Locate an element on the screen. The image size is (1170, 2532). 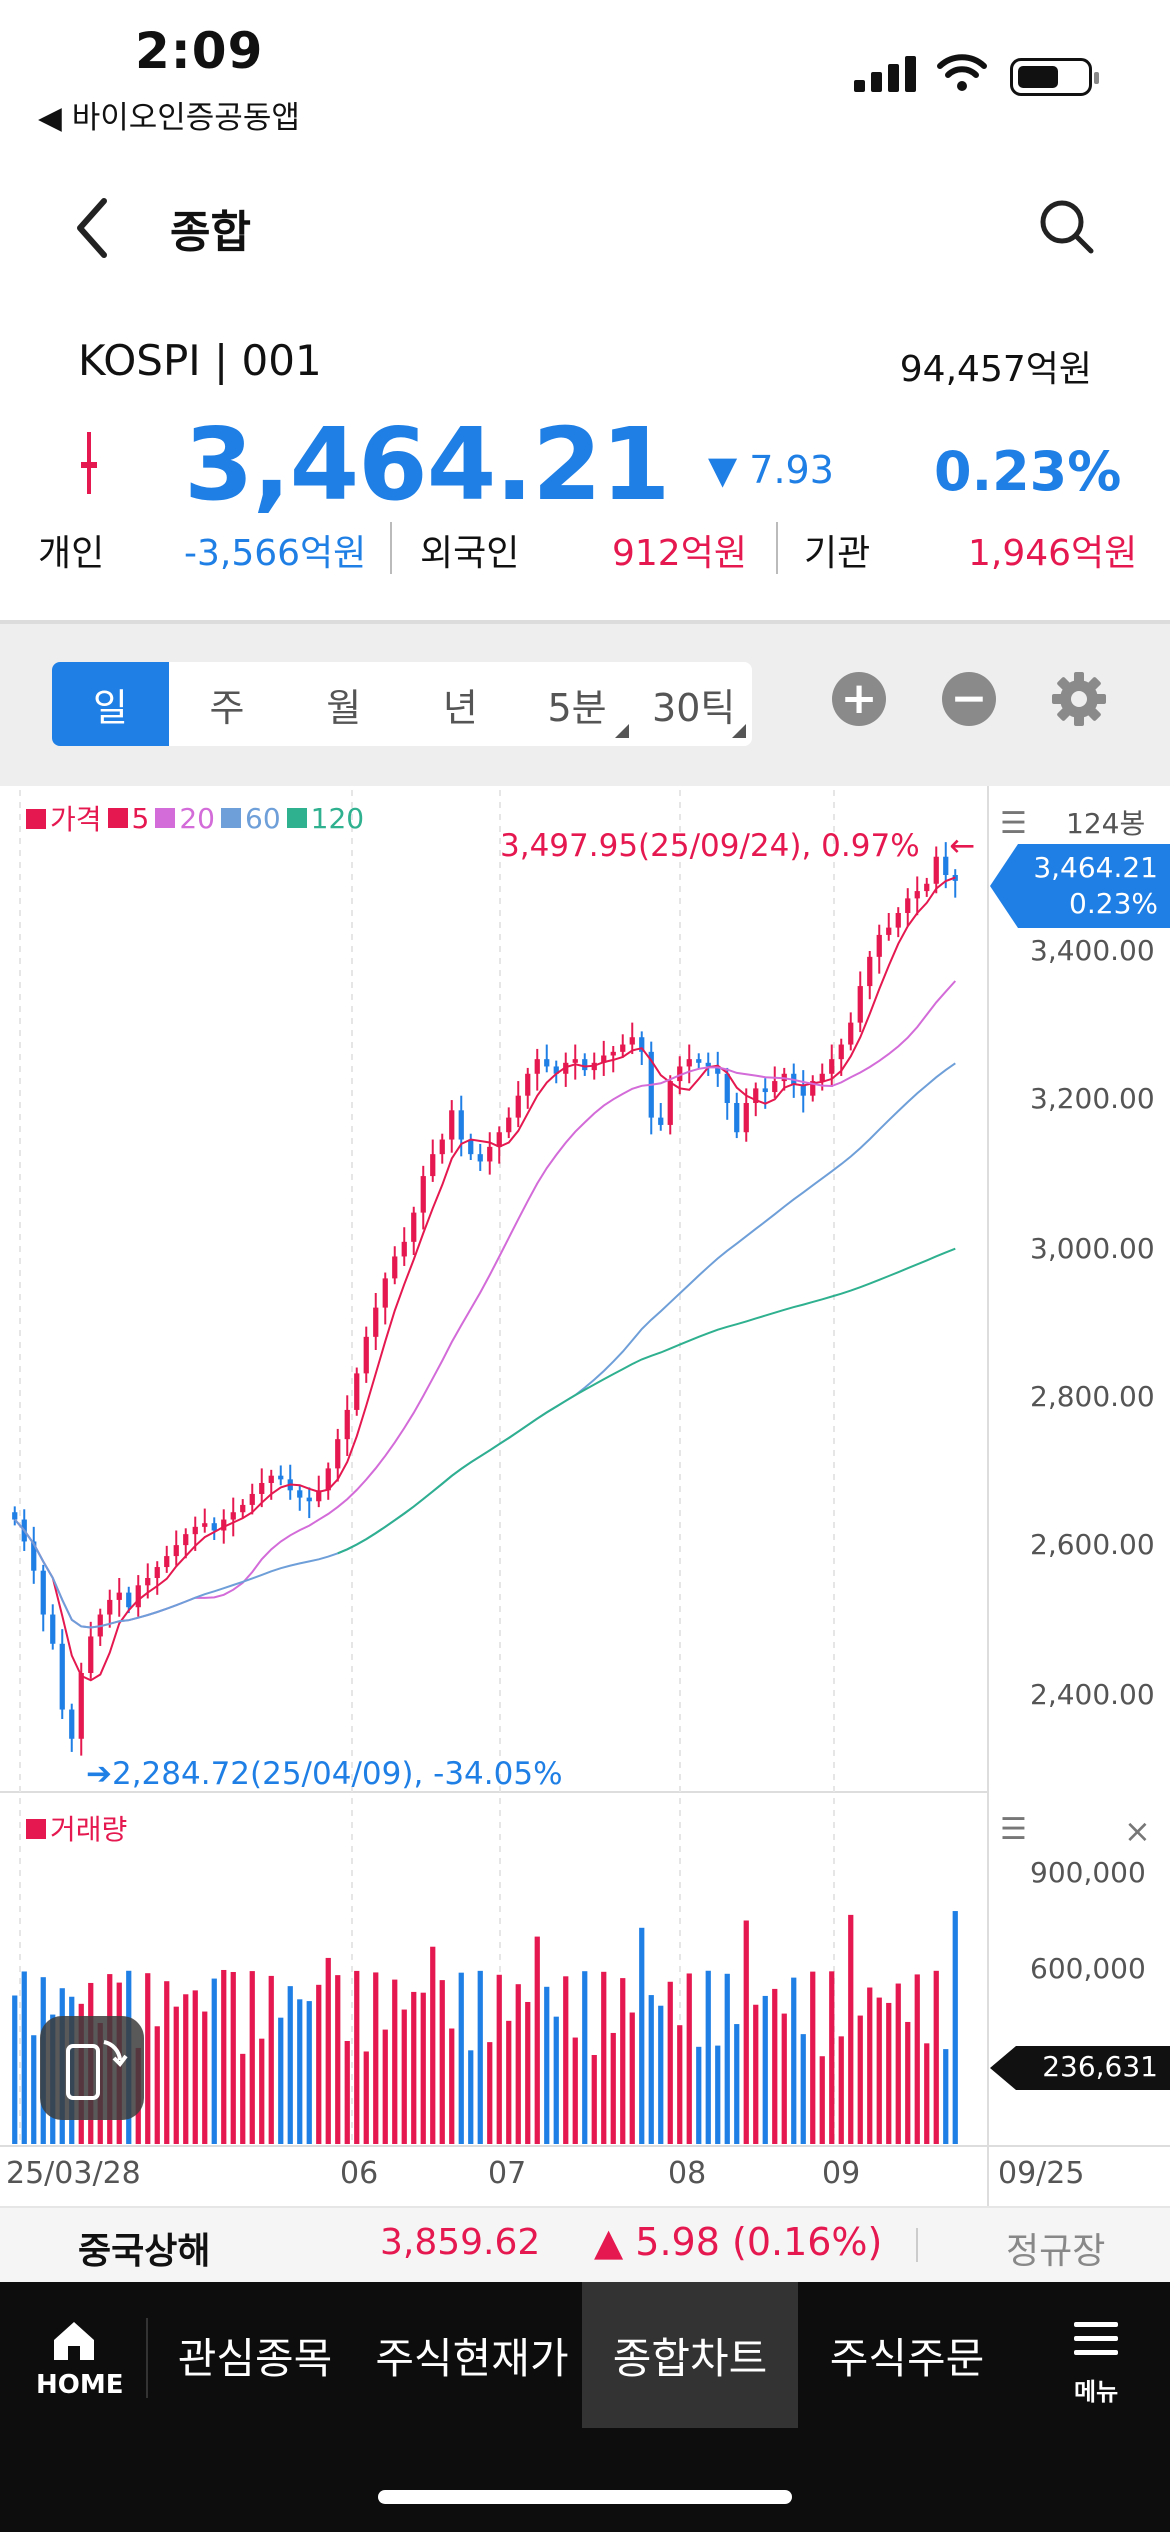
period-5min-label: 5분 is located at coordinates (577, 707).